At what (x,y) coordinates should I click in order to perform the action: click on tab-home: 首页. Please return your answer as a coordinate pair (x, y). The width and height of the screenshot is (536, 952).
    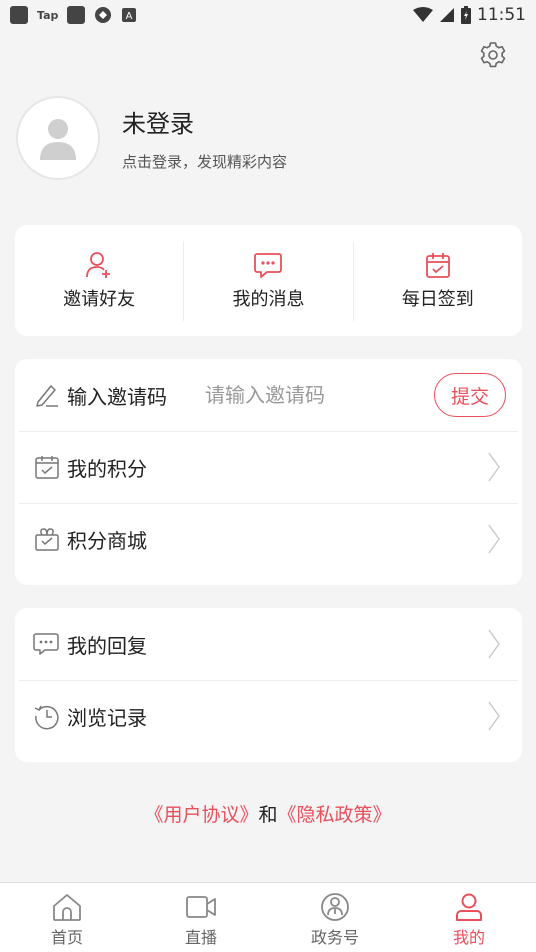
    Looking at the image, I should click on (67, 917).